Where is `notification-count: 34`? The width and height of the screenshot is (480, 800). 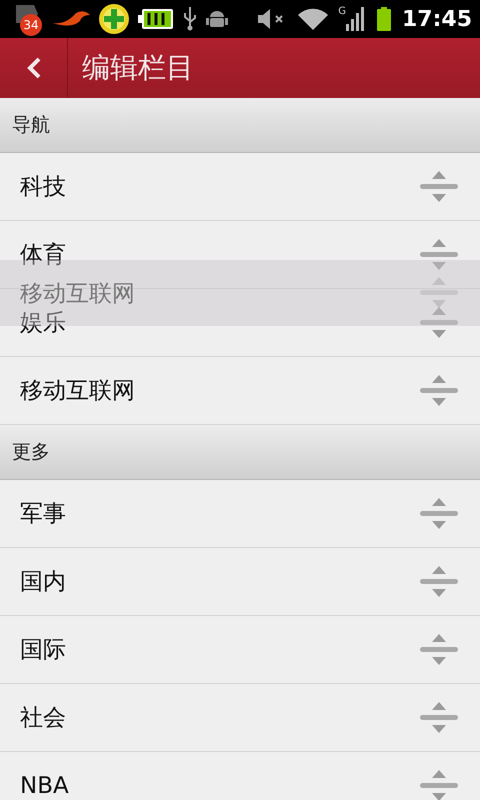
notification-count: 34 is located at coordinates (31, 25).